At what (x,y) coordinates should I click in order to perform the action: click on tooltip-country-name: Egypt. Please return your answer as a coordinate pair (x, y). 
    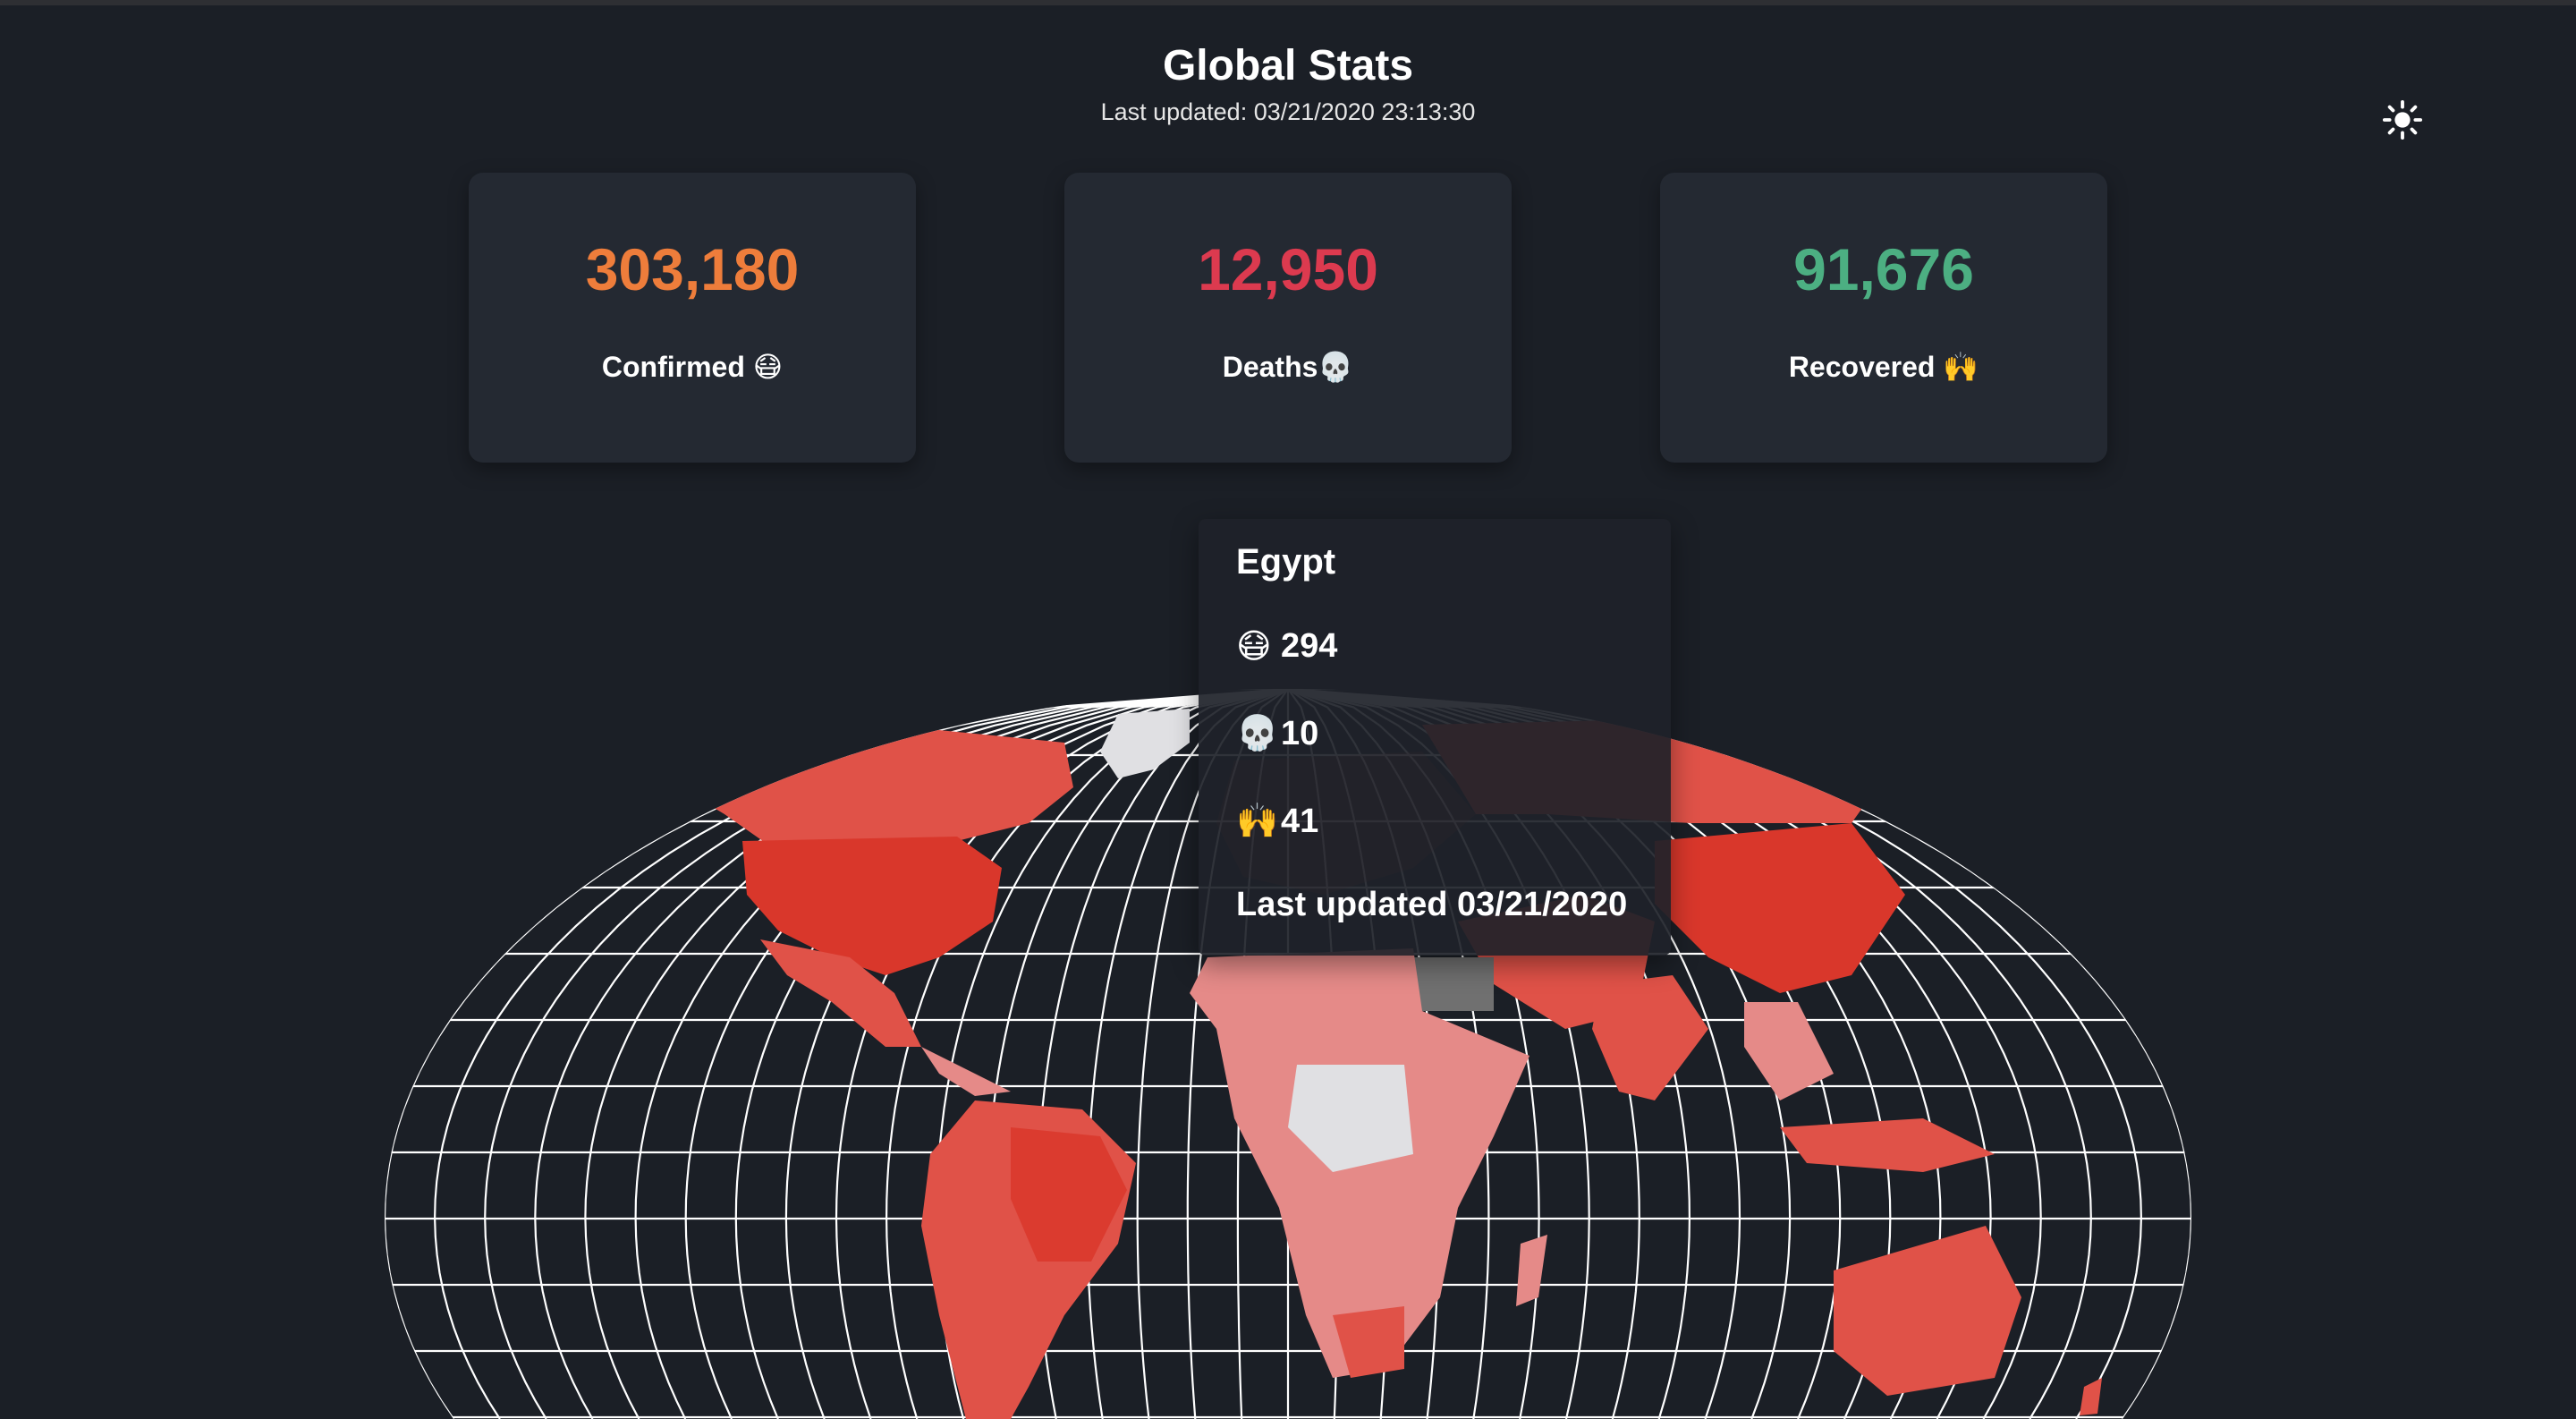
    Looking at the image, I should click on (1286, 562).